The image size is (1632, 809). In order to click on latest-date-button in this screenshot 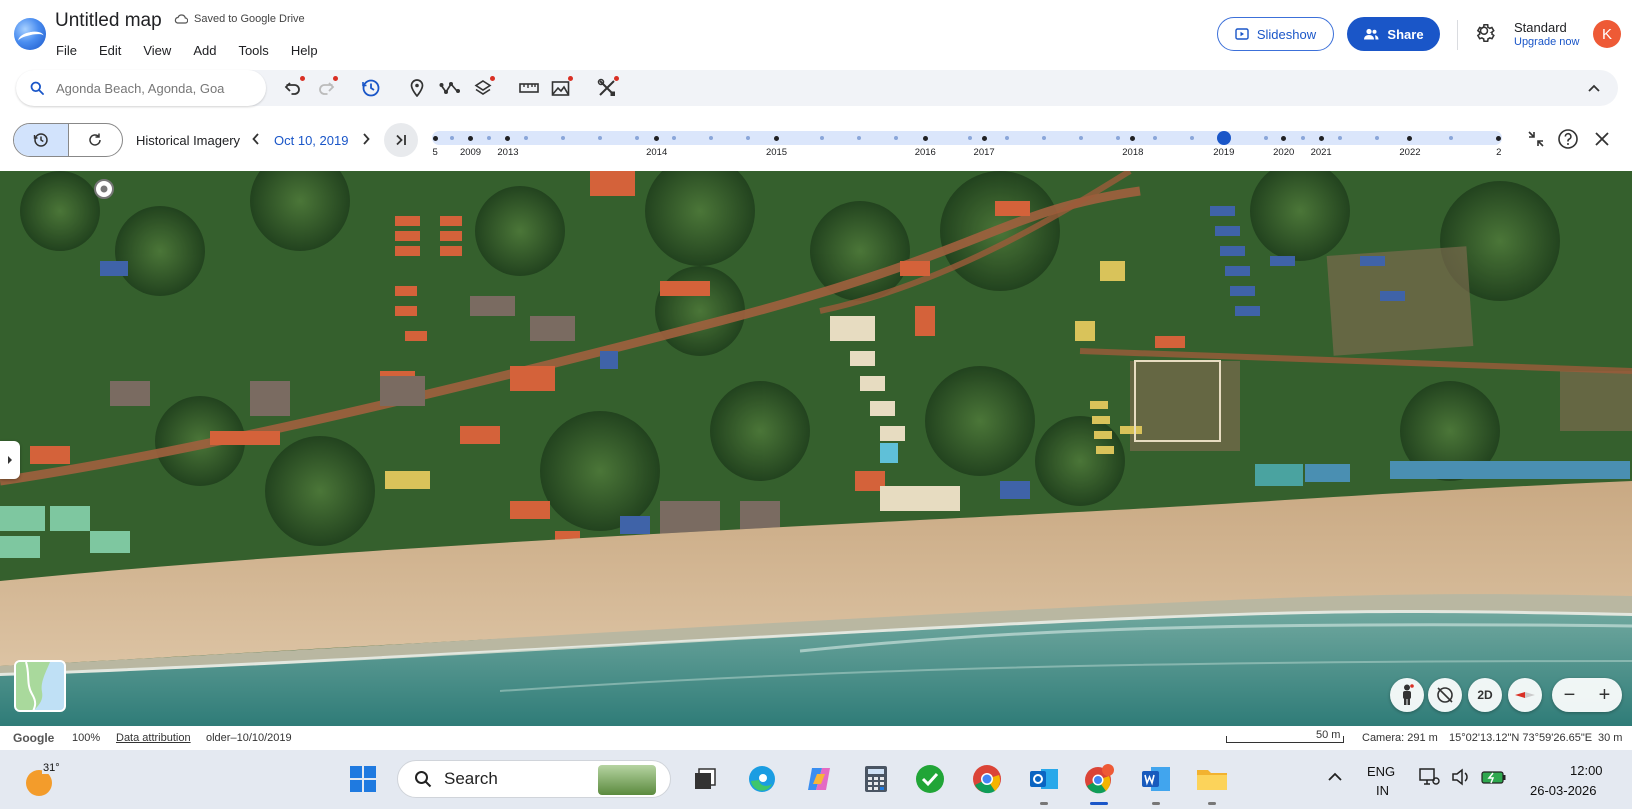, I will do `click(401, 140)`.